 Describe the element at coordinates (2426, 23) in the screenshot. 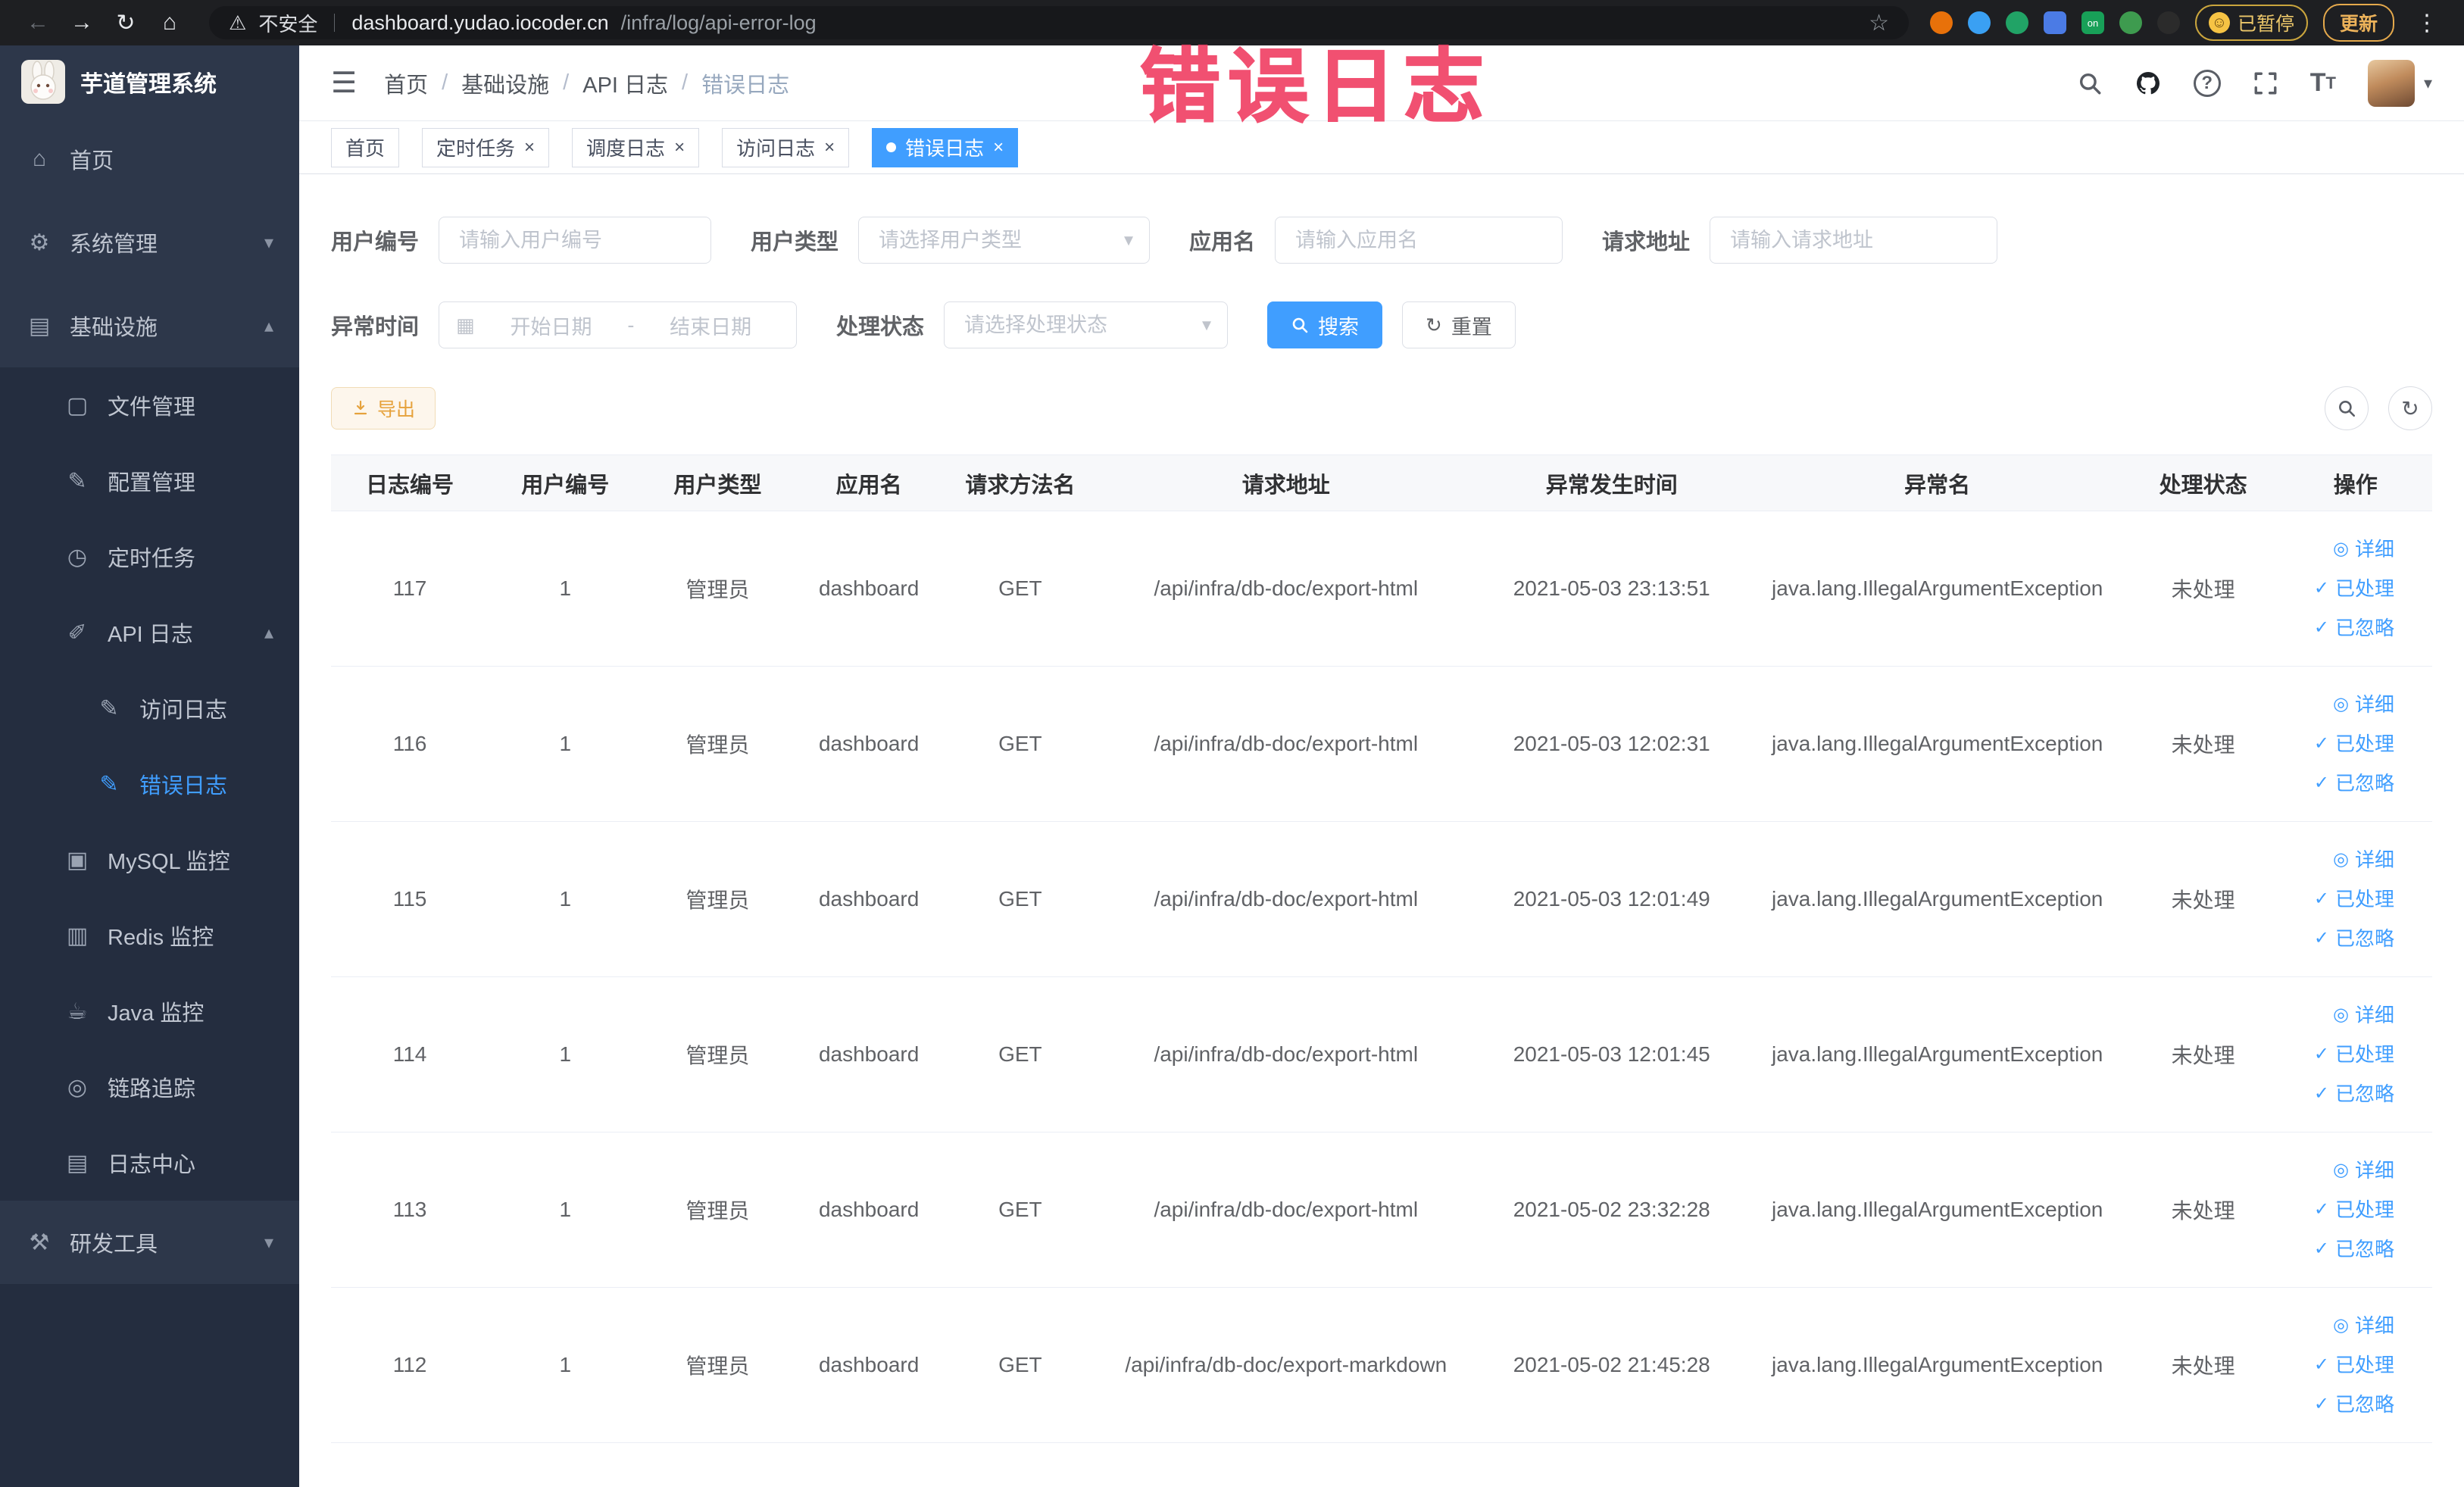

I see `browser-menu-icon: ⋮` at that location.